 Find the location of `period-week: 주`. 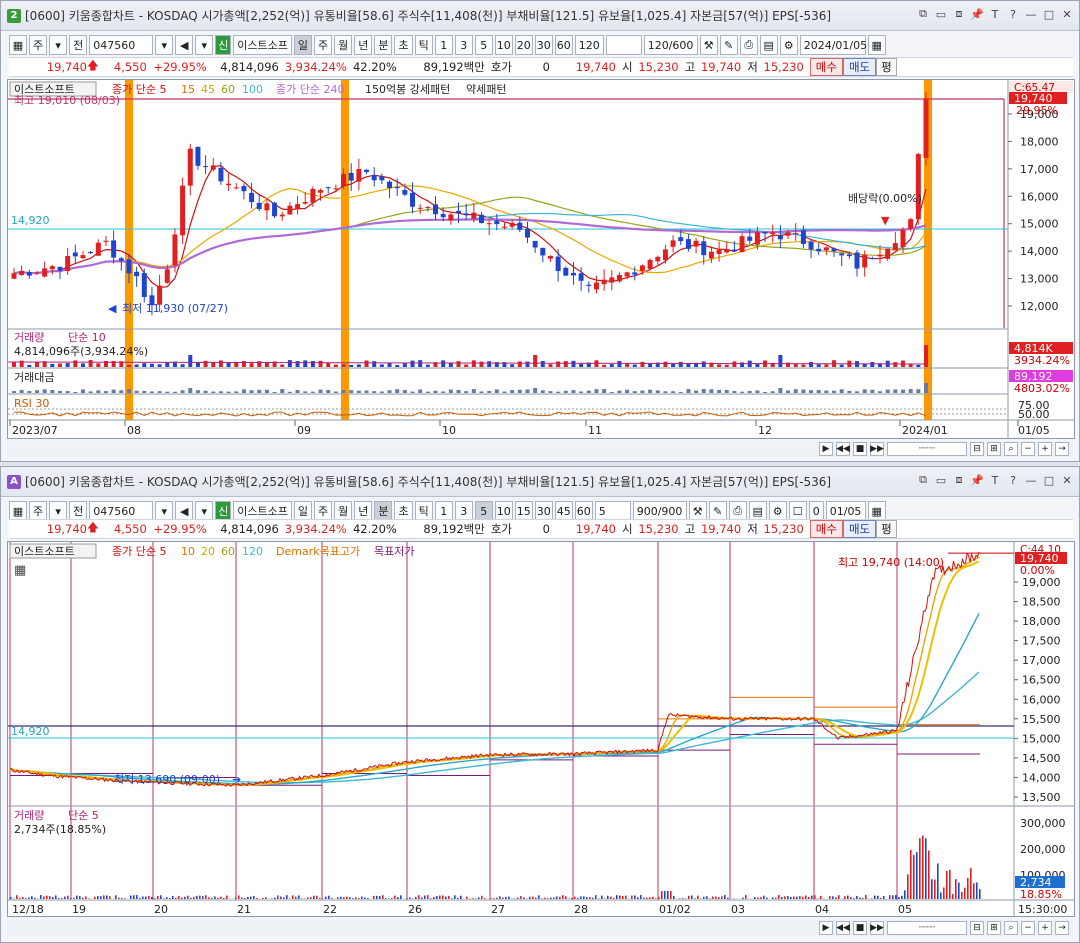

period-week: 주 is located at coordinates (323, 45).